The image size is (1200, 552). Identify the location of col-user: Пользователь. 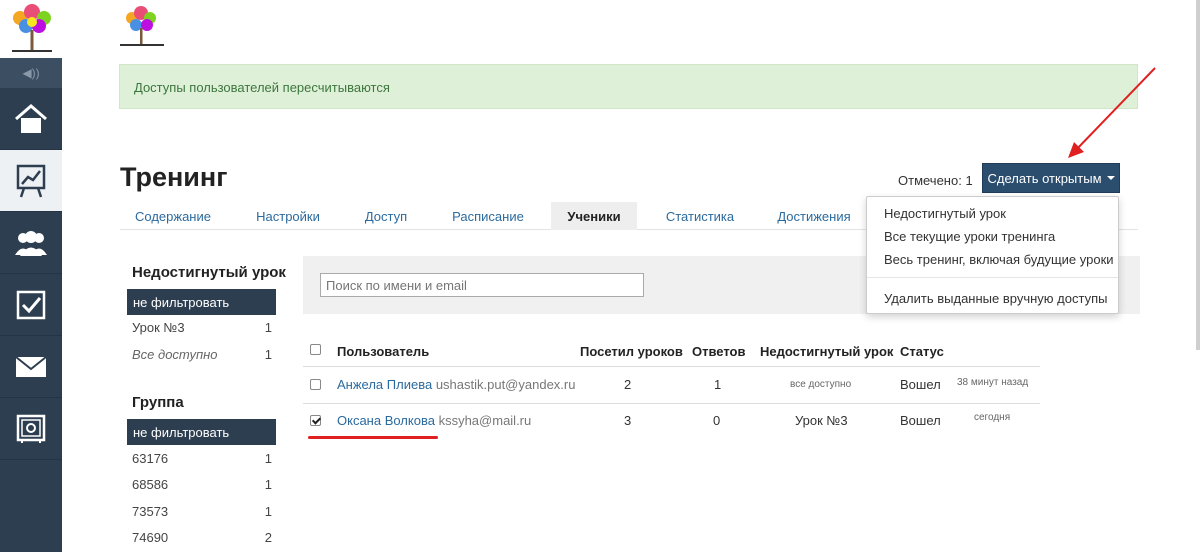
(383, 351).